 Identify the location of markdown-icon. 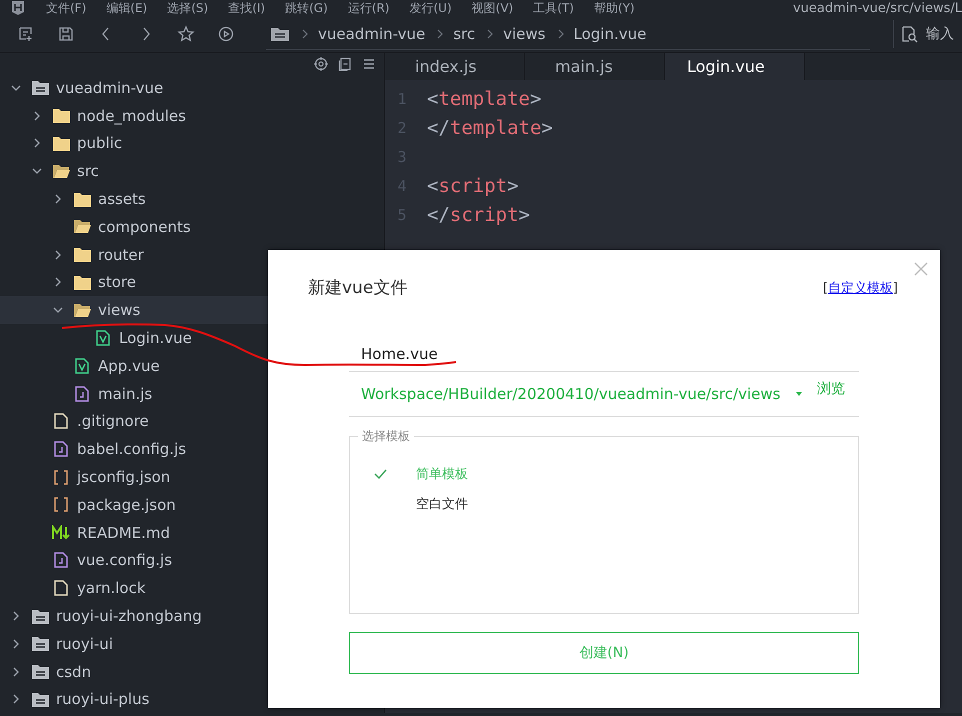
(61, 532).